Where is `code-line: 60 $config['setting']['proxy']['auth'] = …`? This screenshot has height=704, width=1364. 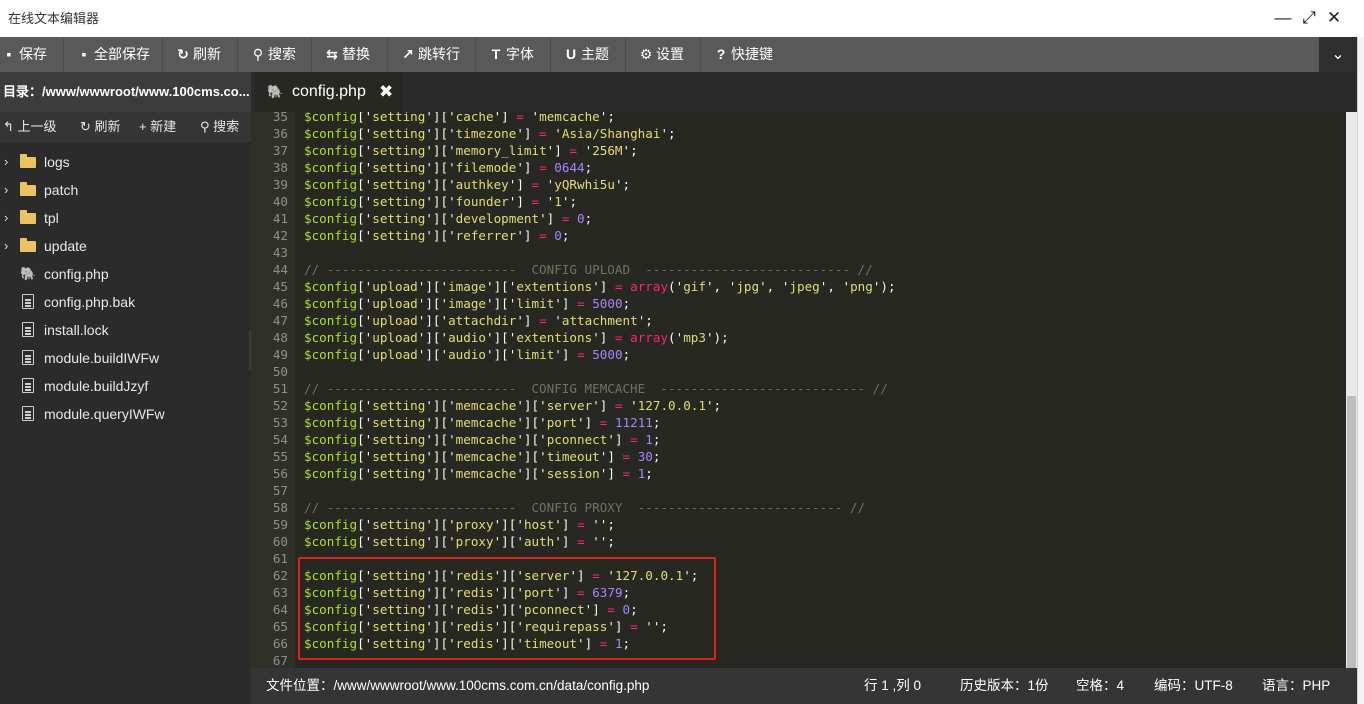 code-line: 60 $config['setting']['proxy']['auth'] = … is located at coordinates (798, 541).